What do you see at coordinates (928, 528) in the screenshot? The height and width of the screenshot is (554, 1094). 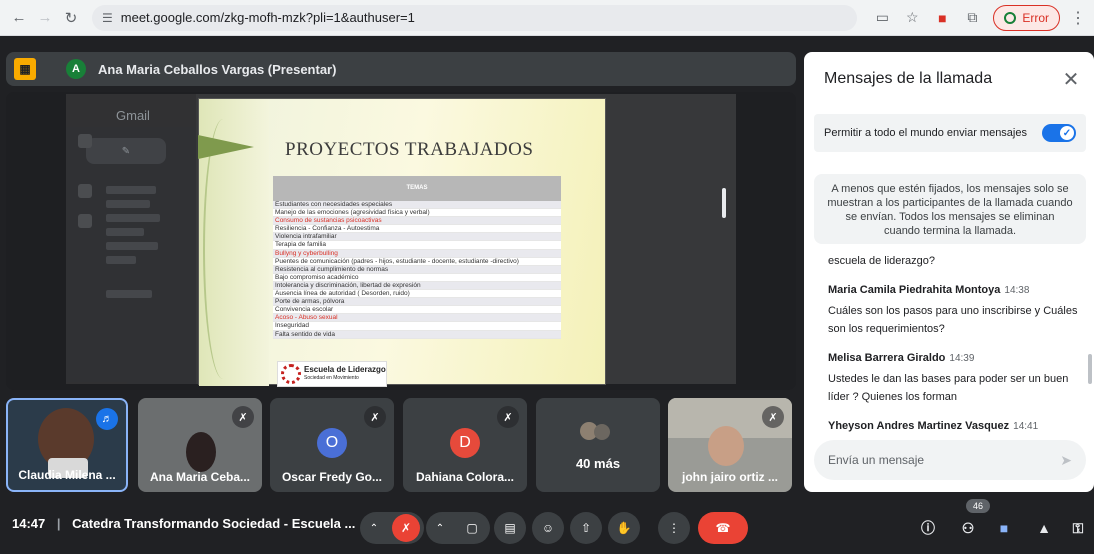 I see `info-icon: ⓘ` at bounding box center [928, 528].